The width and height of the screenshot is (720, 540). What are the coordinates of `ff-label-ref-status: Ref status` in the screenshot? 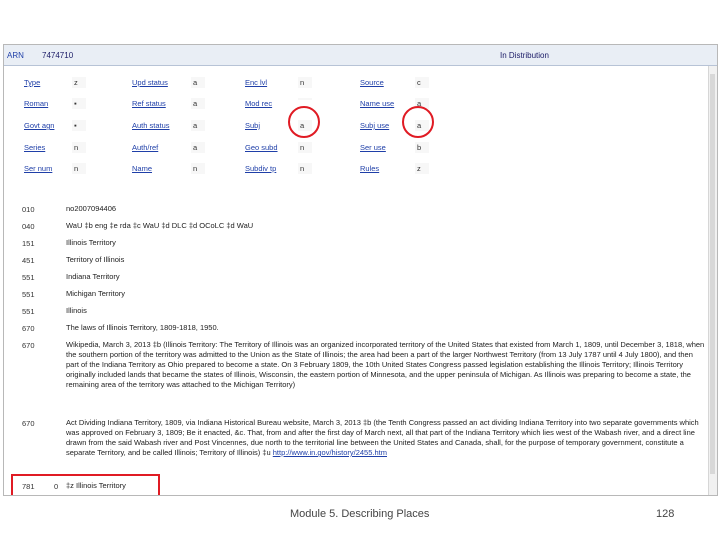 It's located at (149, 103).